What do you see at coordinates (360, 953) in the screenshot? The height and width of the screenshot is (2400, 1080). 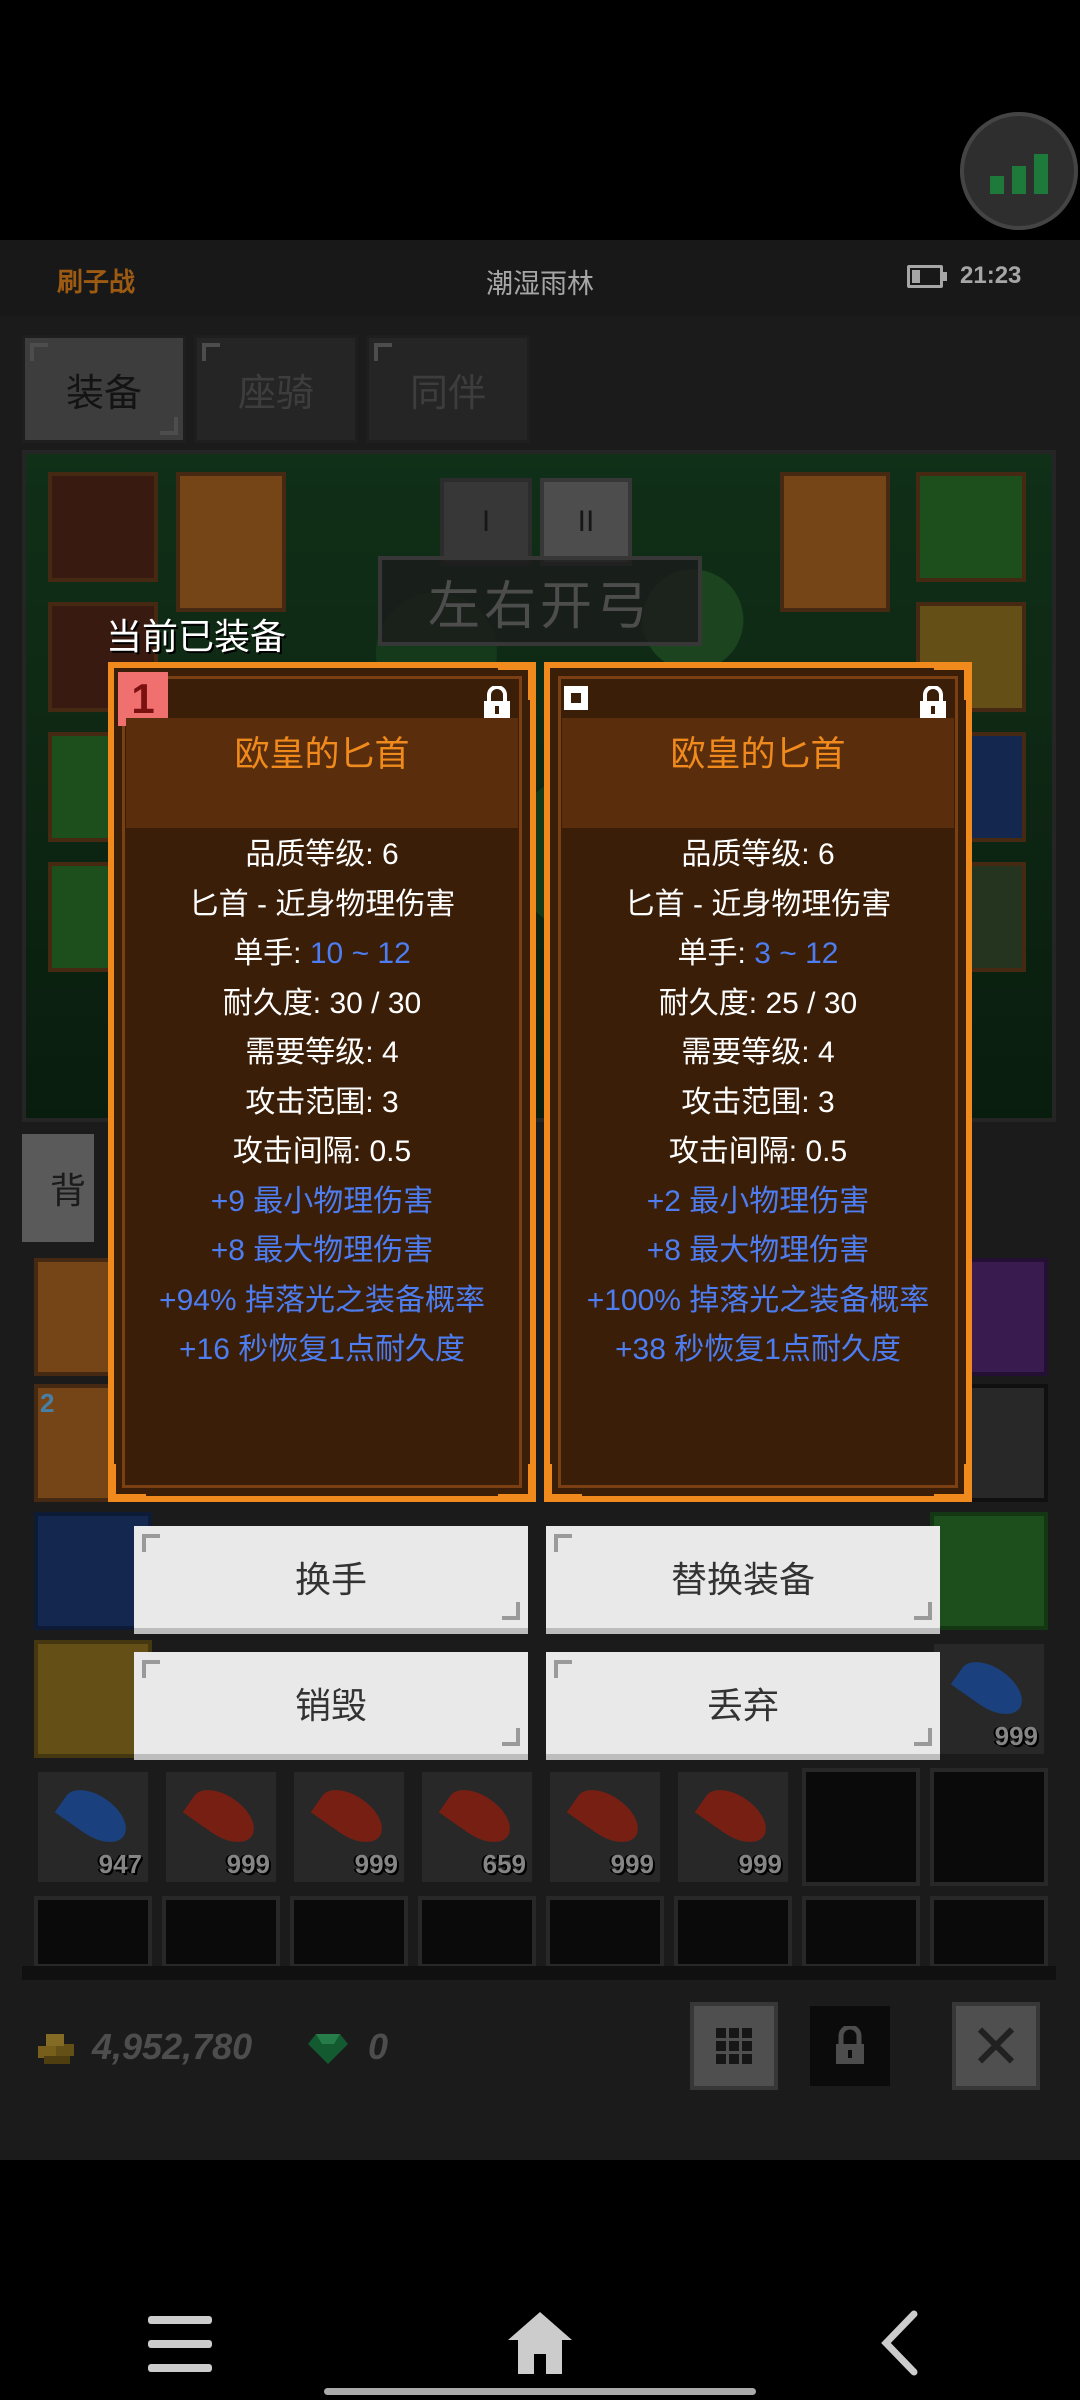 I see `damage-value: 10 ~ 12` at bounding box center [360, 953].